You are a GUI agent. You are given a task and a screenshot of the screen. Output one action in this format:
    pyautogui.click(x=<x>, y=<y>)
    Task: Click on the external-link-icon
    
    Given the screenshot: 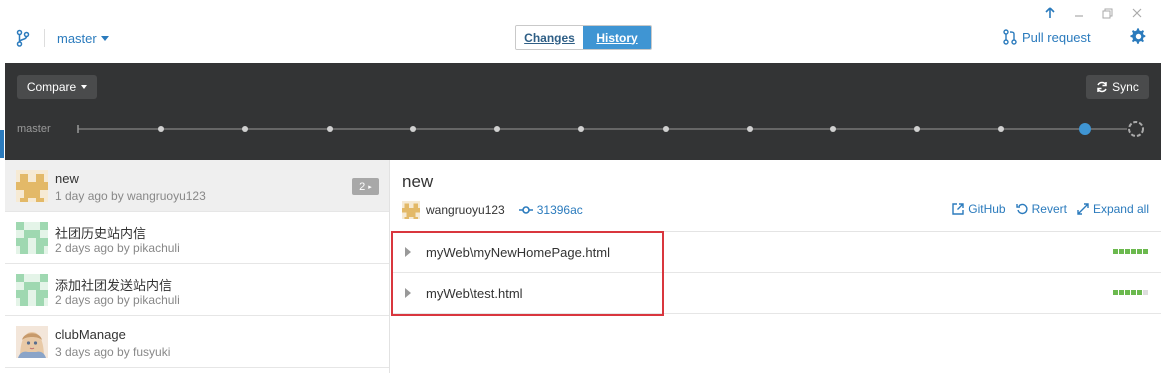 What is the action you would take?
    pyautogui.click(x=958, y=209)
    